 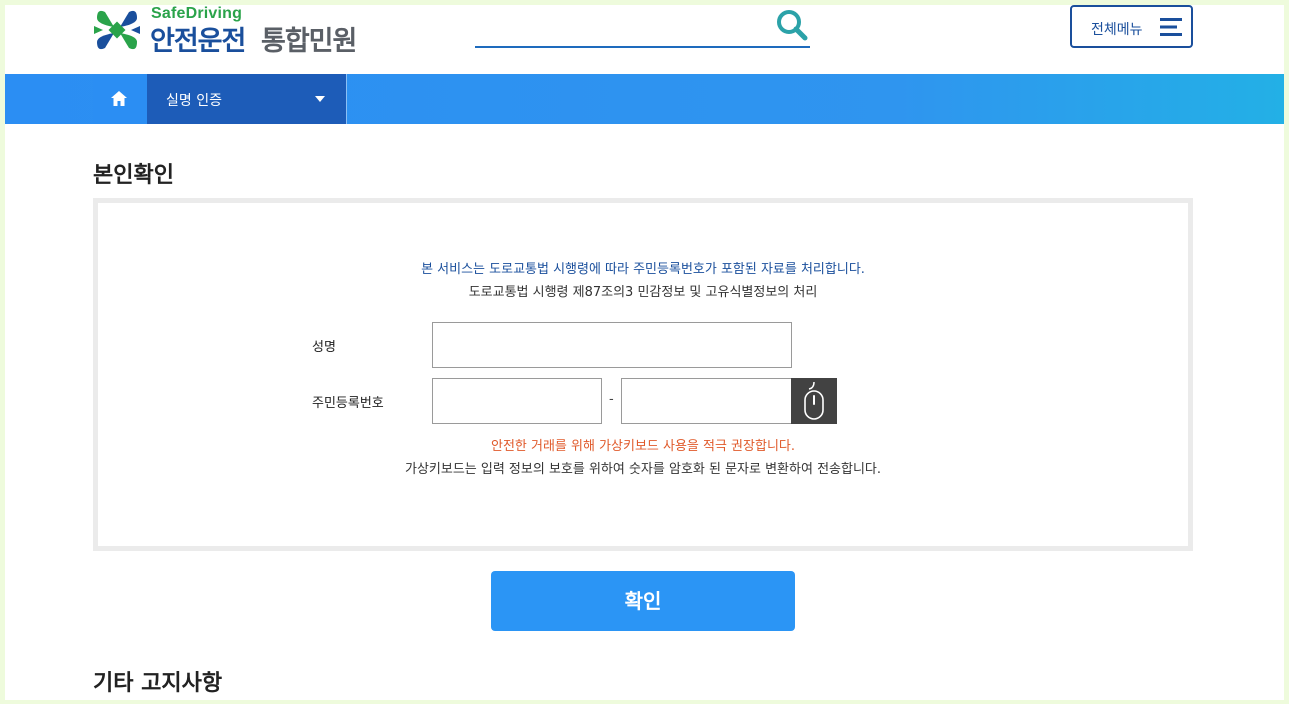 What do you see at coordinates (1117, 30) in the screenshot?
I see `all-menu-label: 전체메뉴` at bounding box center [1117, 30].